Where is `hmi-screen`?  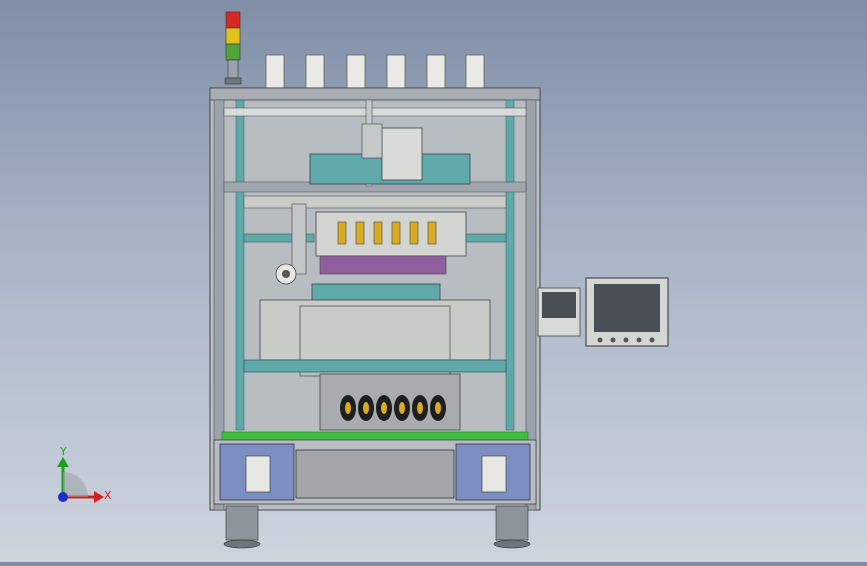
hmi-screen is located at coordinates (627, 312).